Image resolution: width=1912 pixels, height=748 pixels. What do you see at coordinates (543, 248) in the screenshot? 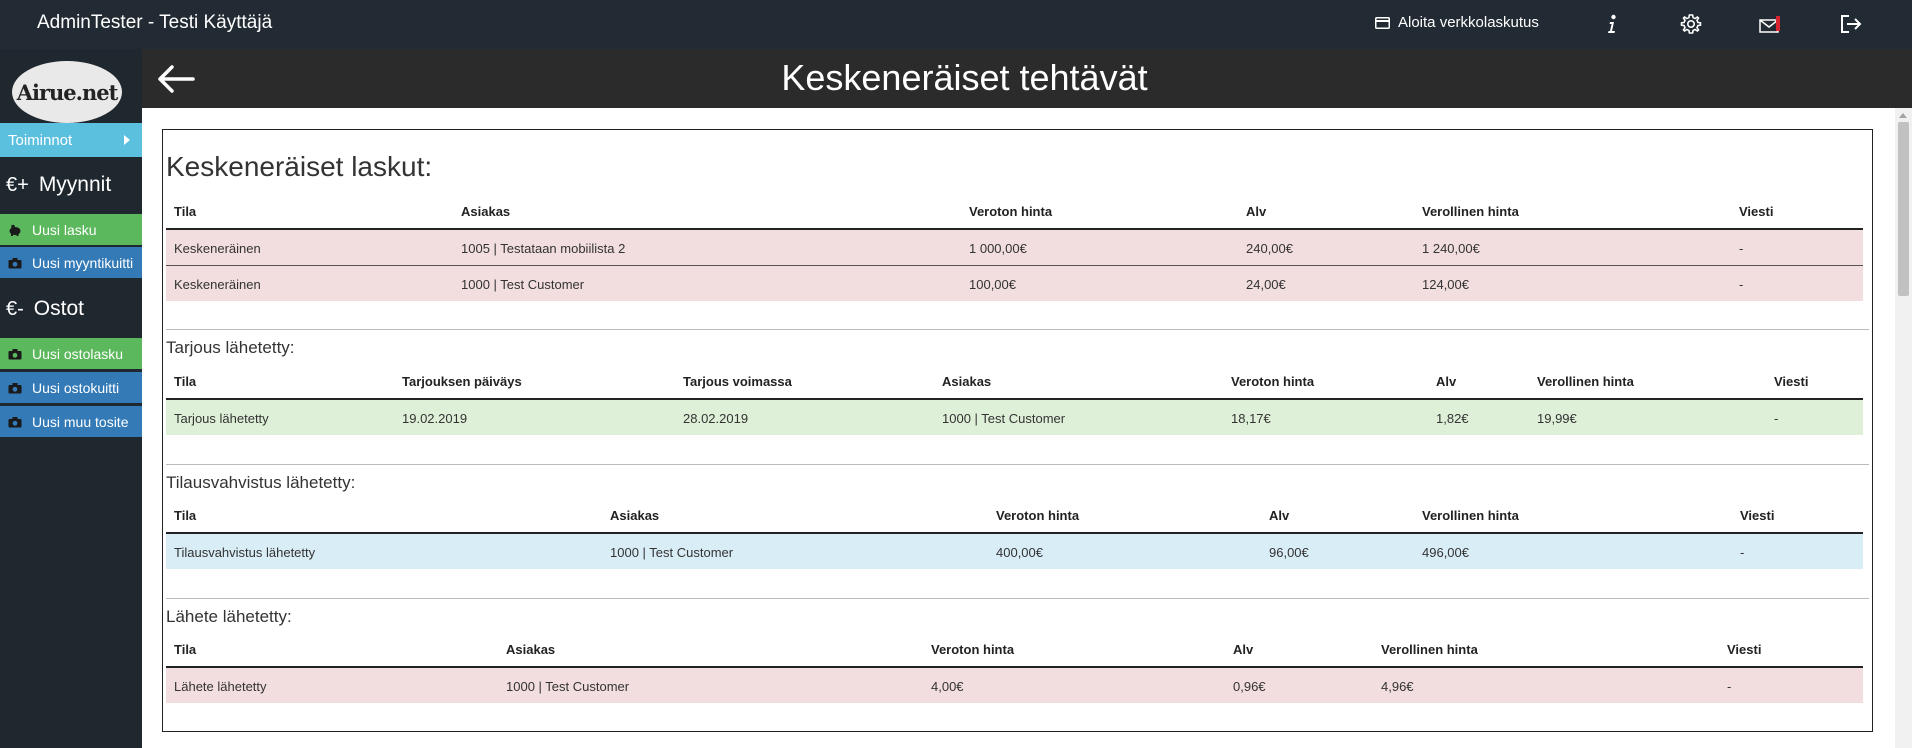
I see `cell: 1005 | Testataan mobiilista 2` at bounding box center [543, 248].